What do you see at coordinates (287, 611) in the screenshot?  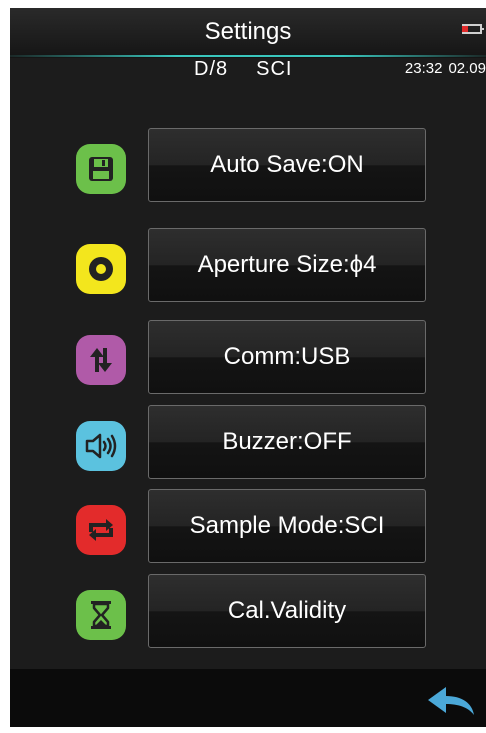 I see `cal-validity-button: Cal.Validity` at bounding box center [287, 611].